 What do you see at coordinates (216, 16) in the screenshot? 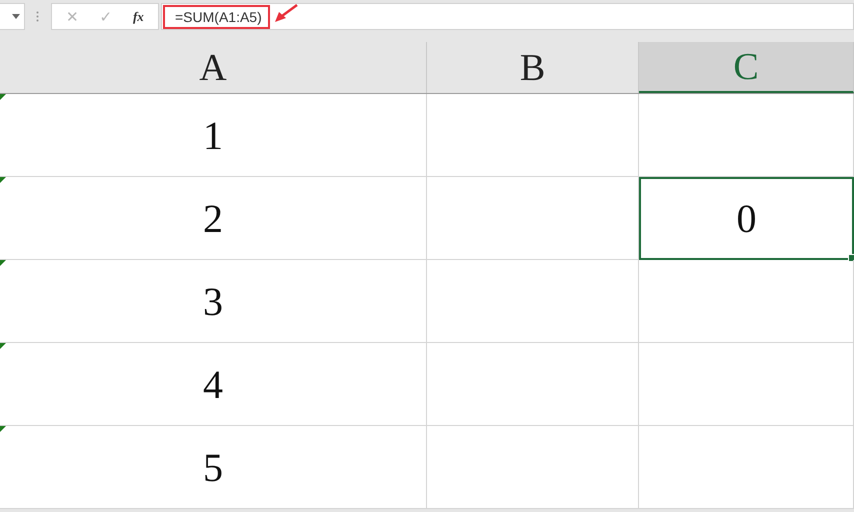
I see `formula-text: =SUM(A1:A5)` at bounding box center [216, 16].